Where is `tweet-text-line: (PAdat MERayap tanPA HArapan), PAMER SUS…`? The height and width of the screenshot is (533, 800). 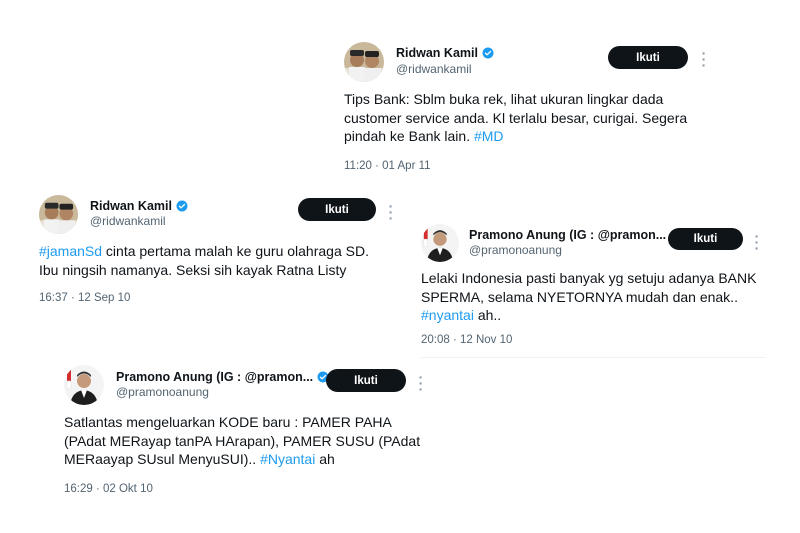 tweet-text-line: (PAdat MERayap tanPA HArapan), PAMER SUS… is located at coordinates (242, 440).